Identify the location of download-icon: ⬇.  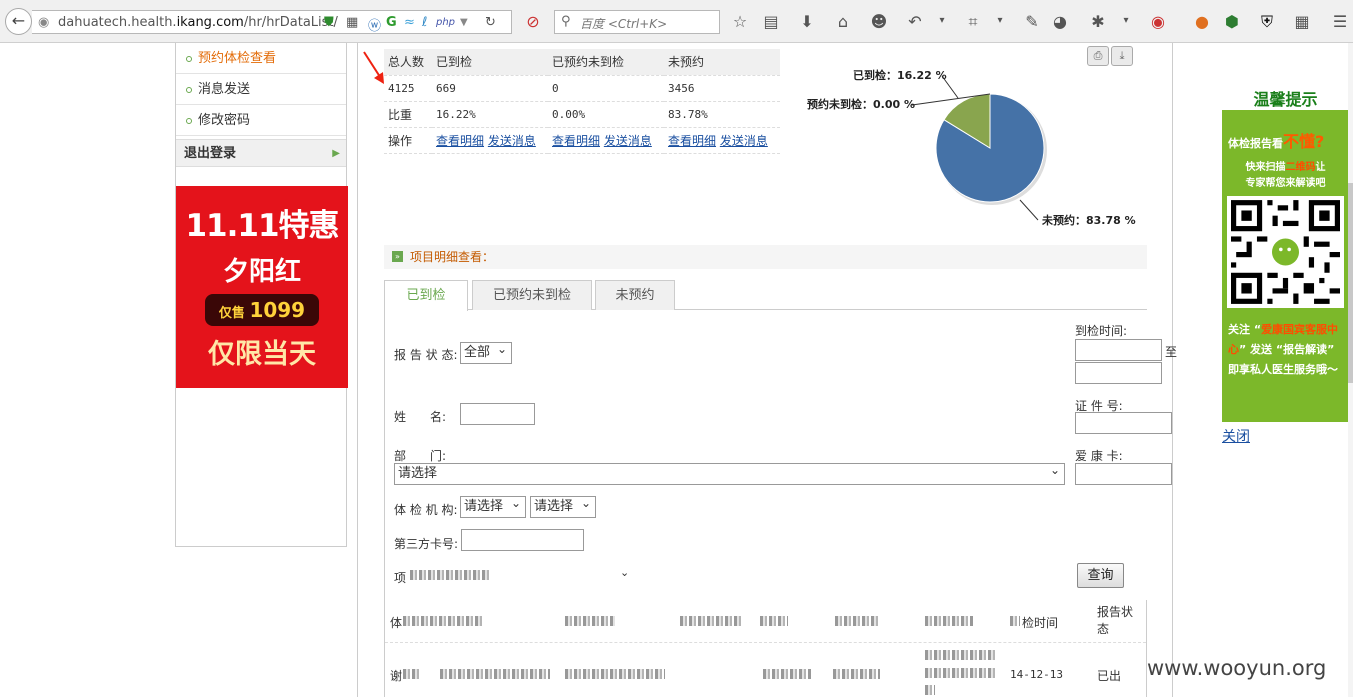
(807, 21).